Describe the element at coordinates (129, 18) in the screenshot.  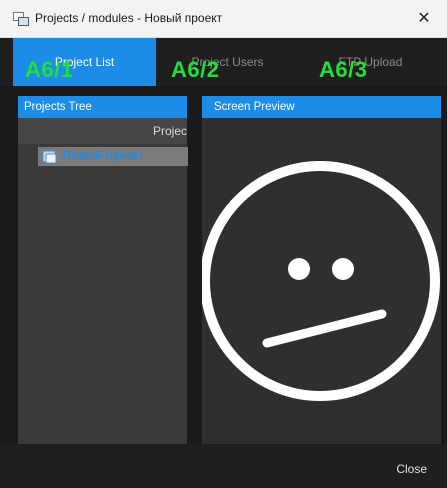
I see `window-title: Projects / modules - Новый проект` at that location.